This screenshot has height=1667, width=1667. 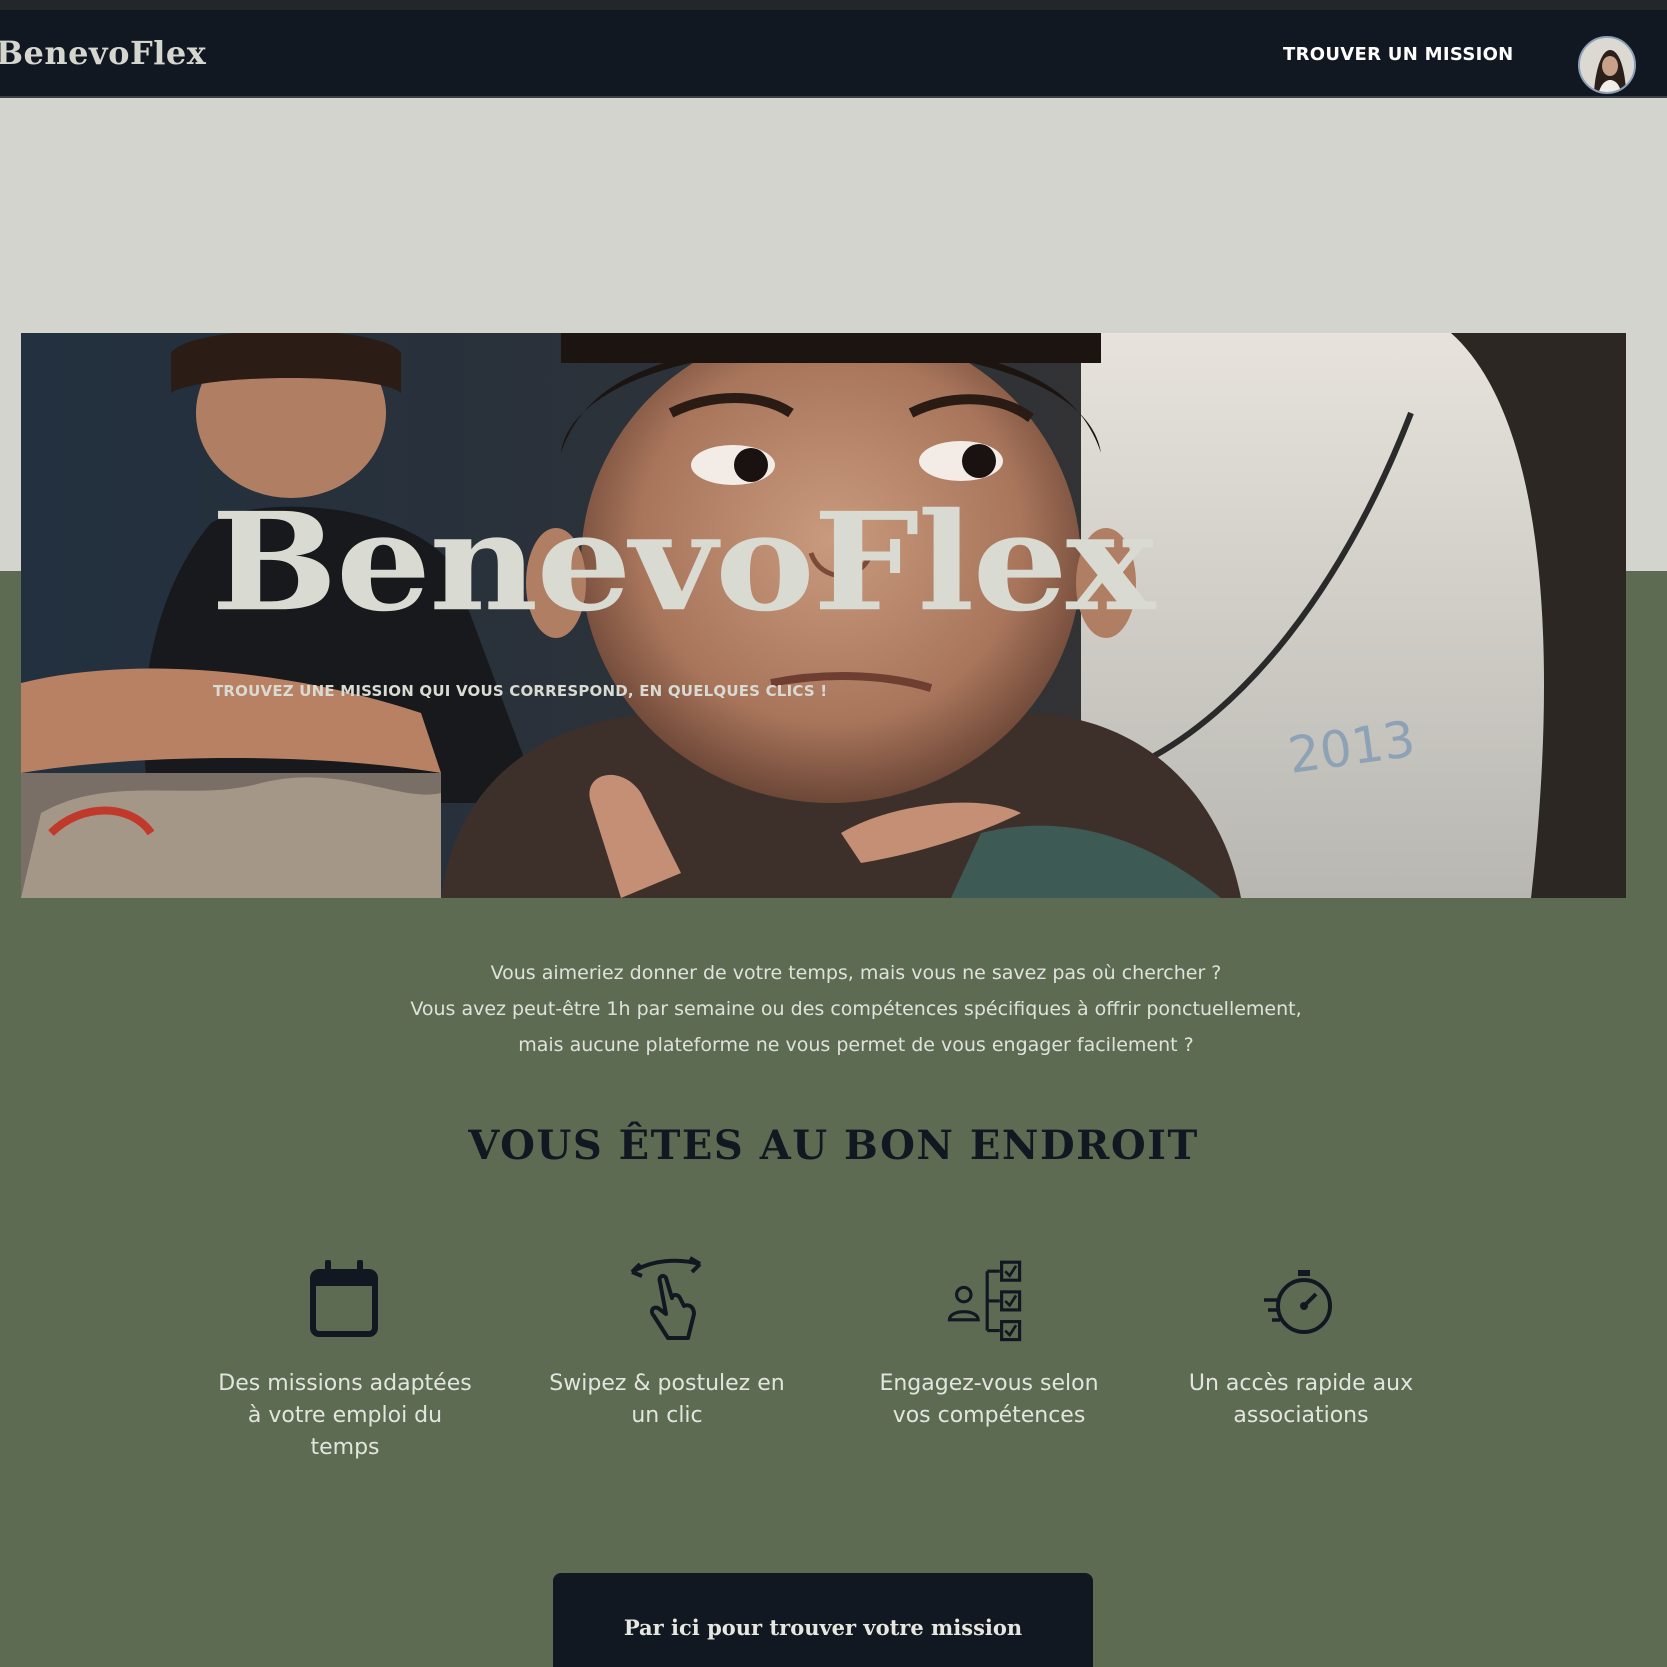 What do you see at coordinates (667, 1341) in the screenshot?
I see `feature-swipe-apply: Swipez & postulez en un clic` at bounding box center [667, 1341].